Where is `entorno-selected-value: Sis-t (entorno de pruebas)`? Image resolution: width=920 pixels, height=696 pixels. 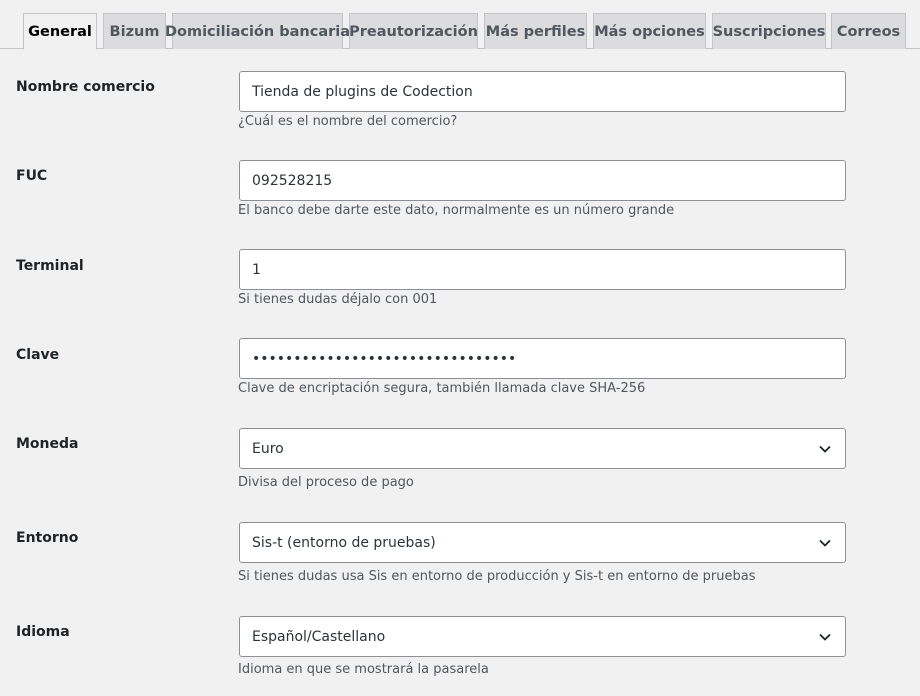 entorno-selected-value: Sis-t (entorno de pruebas) is located at coordinates (344, 542).